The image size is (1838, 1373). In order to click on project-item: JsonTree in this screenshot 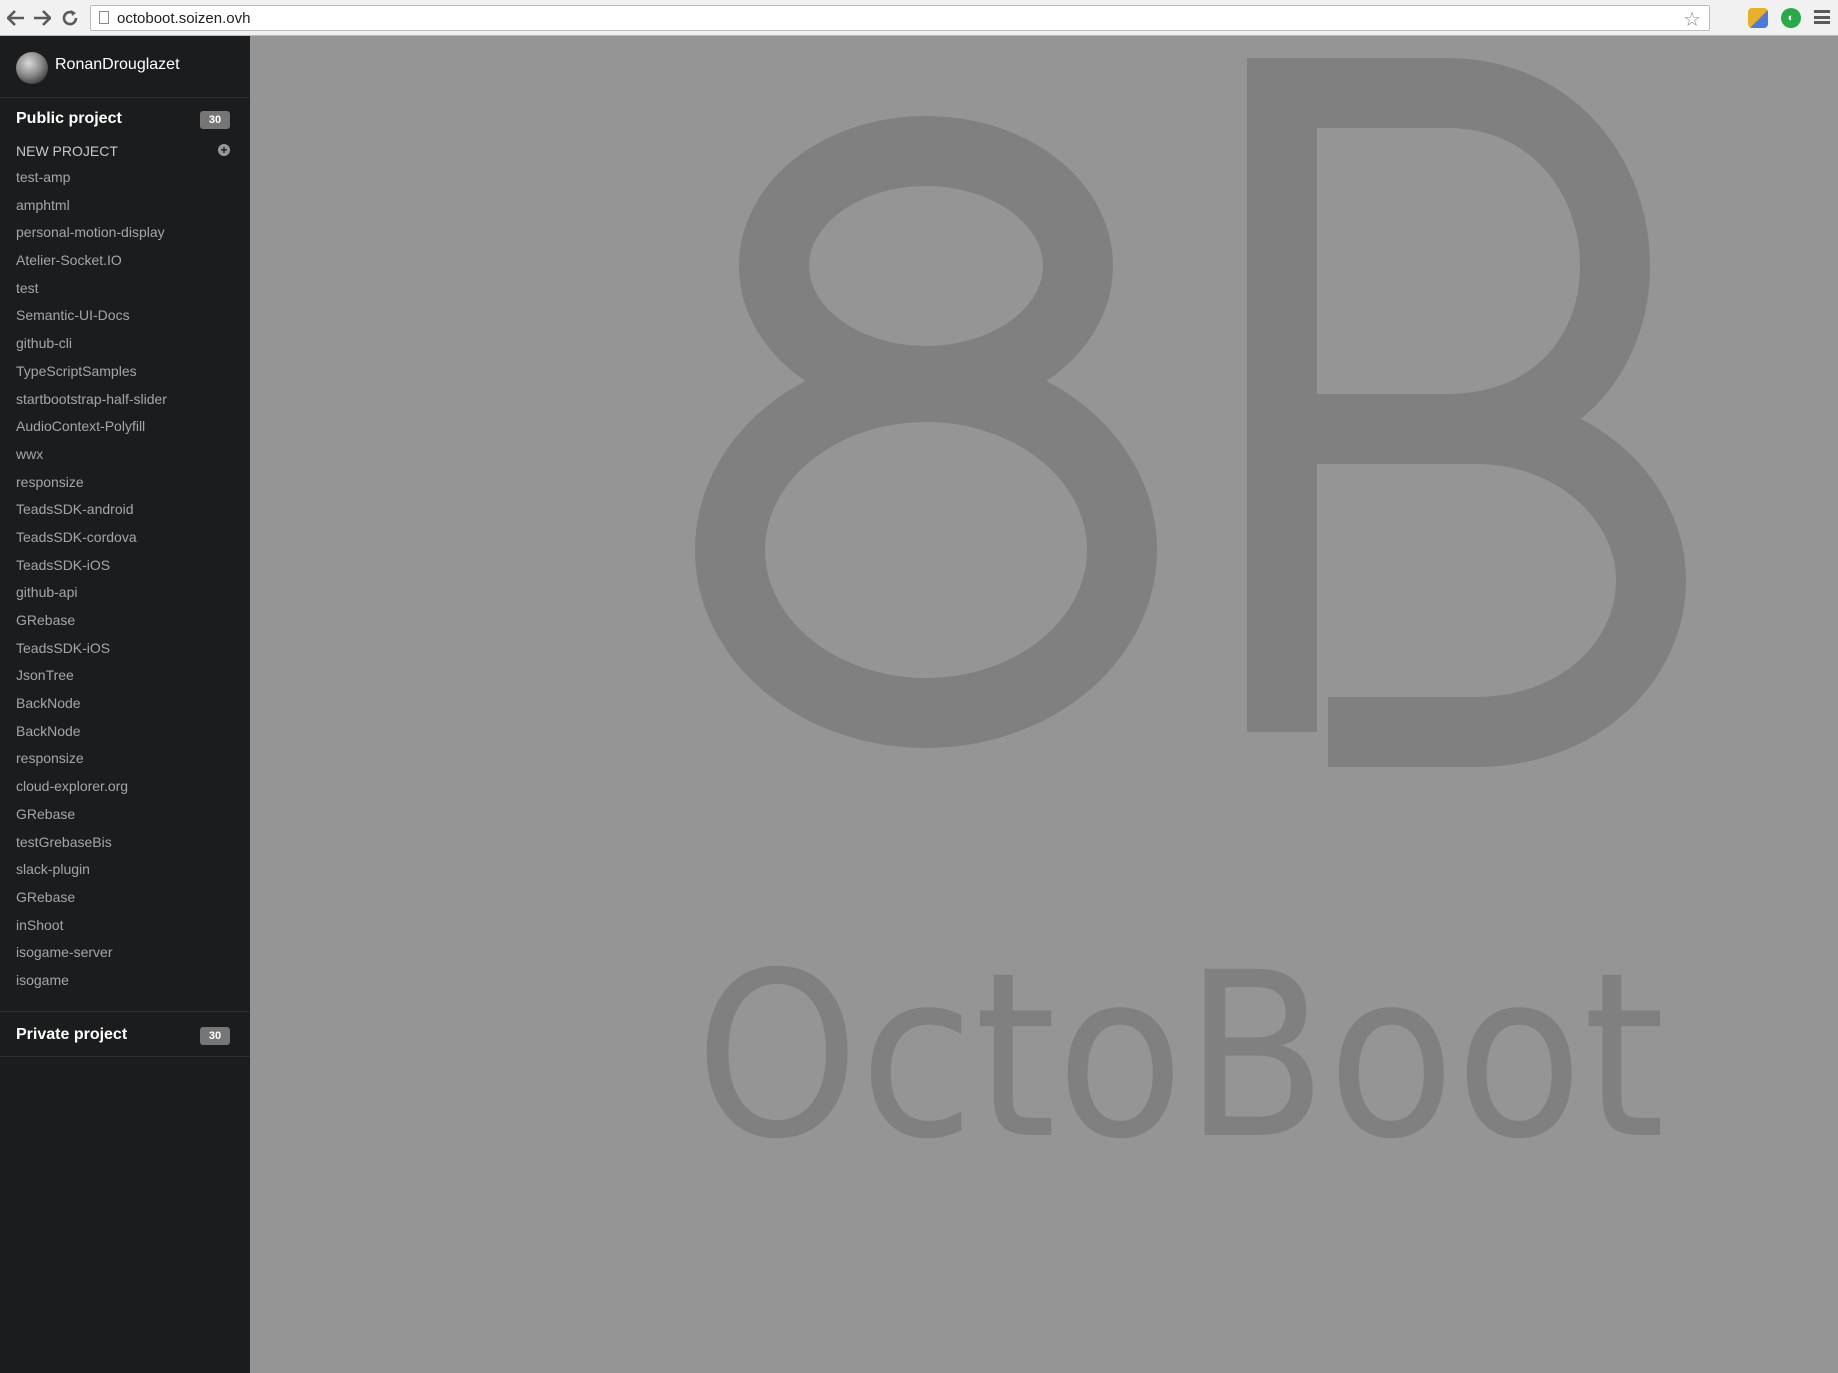, I will do `click(125, 676)`.